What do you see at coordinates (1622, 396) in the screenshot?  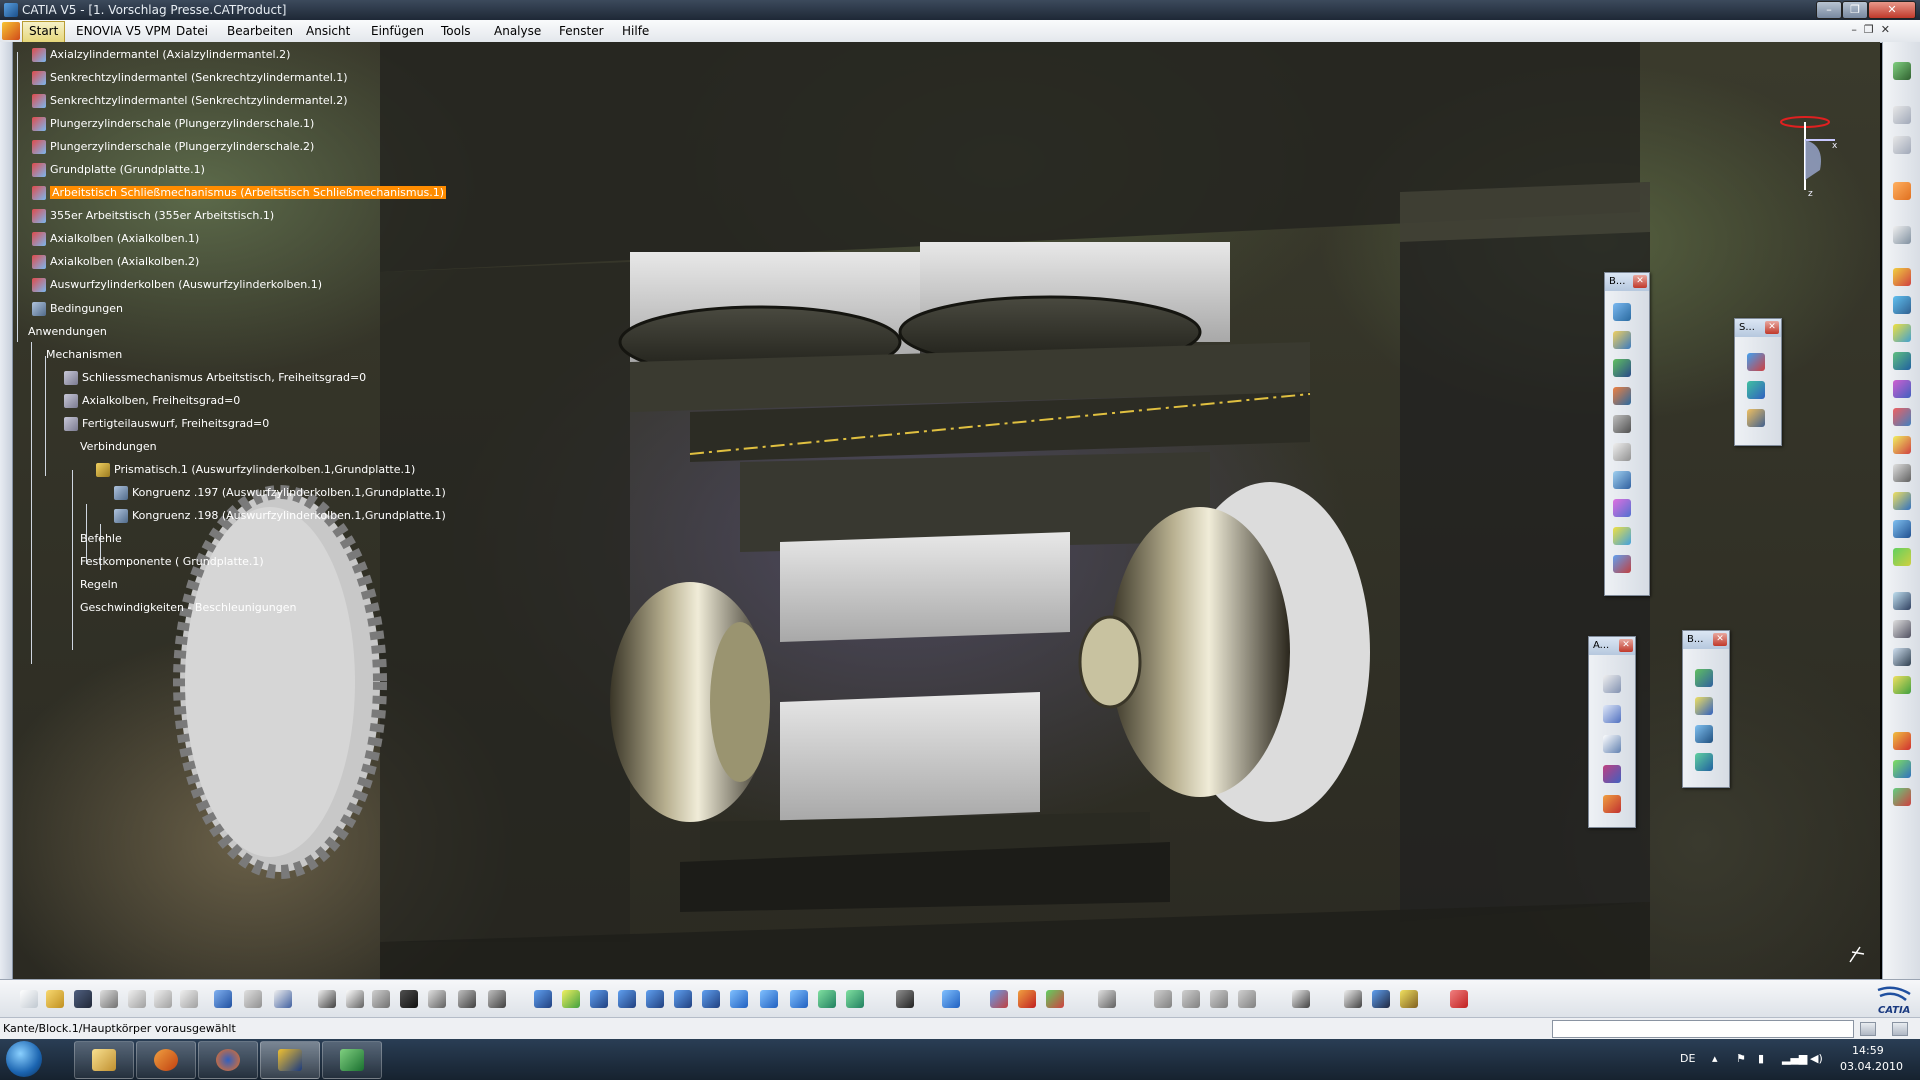 I see `move-icon` at bounding box center [1622, 396].